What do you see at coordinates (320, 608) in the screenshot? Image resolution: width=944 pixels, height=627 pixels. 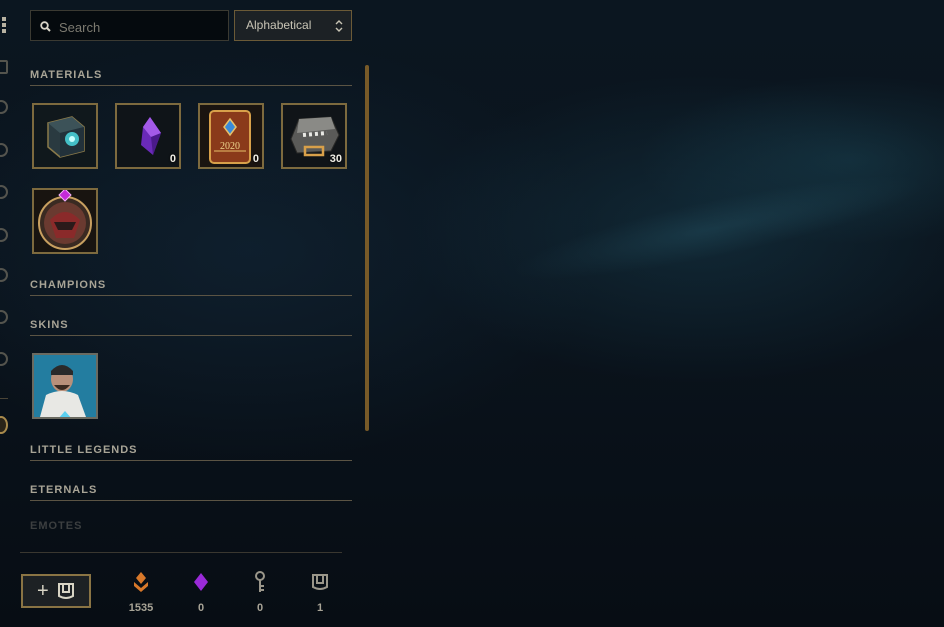 I see `currency-value: 1` at bounding box center [320, 608].